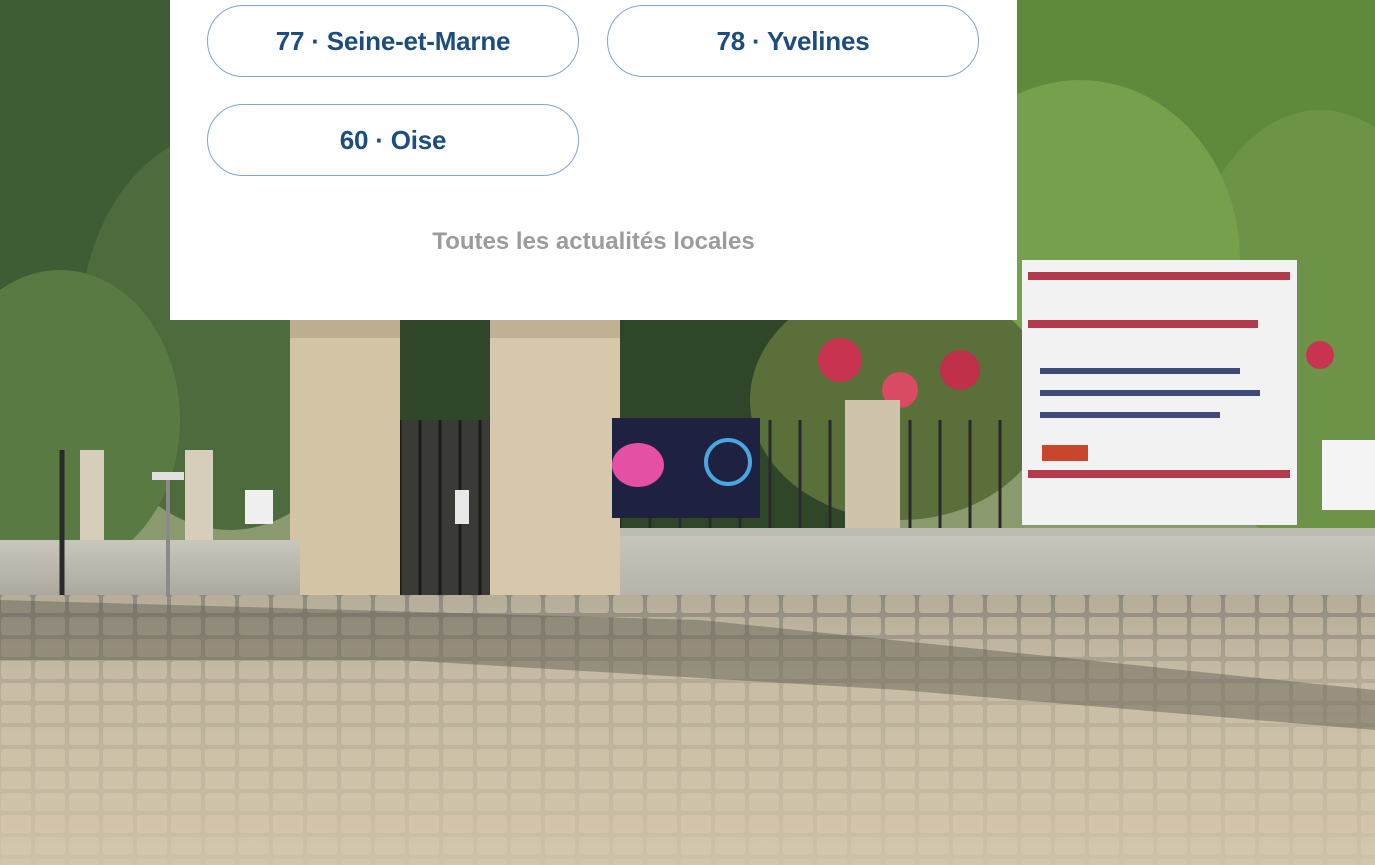  What do you see at coordinates (793, 41) in the screenshot?
I see `department-button-yvelines: 78 · Yvelines` at bounding box center [793, 41].